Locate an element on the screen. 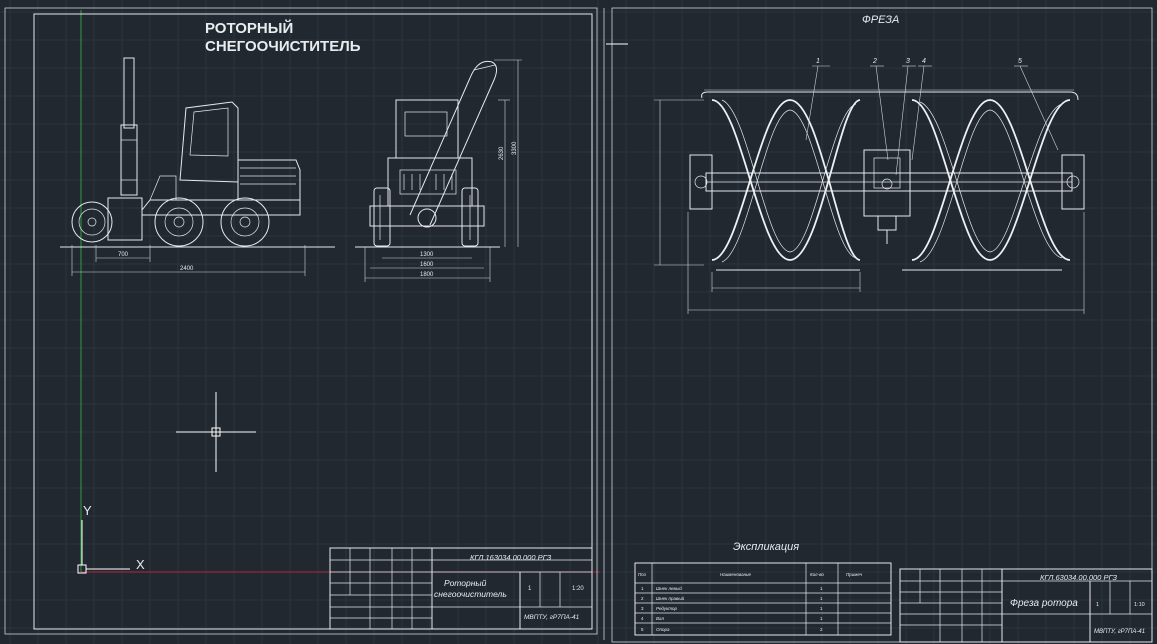 This screenshot has height=644, width=1157. explication-row-name: Опора is located at coordinates (663, 629).